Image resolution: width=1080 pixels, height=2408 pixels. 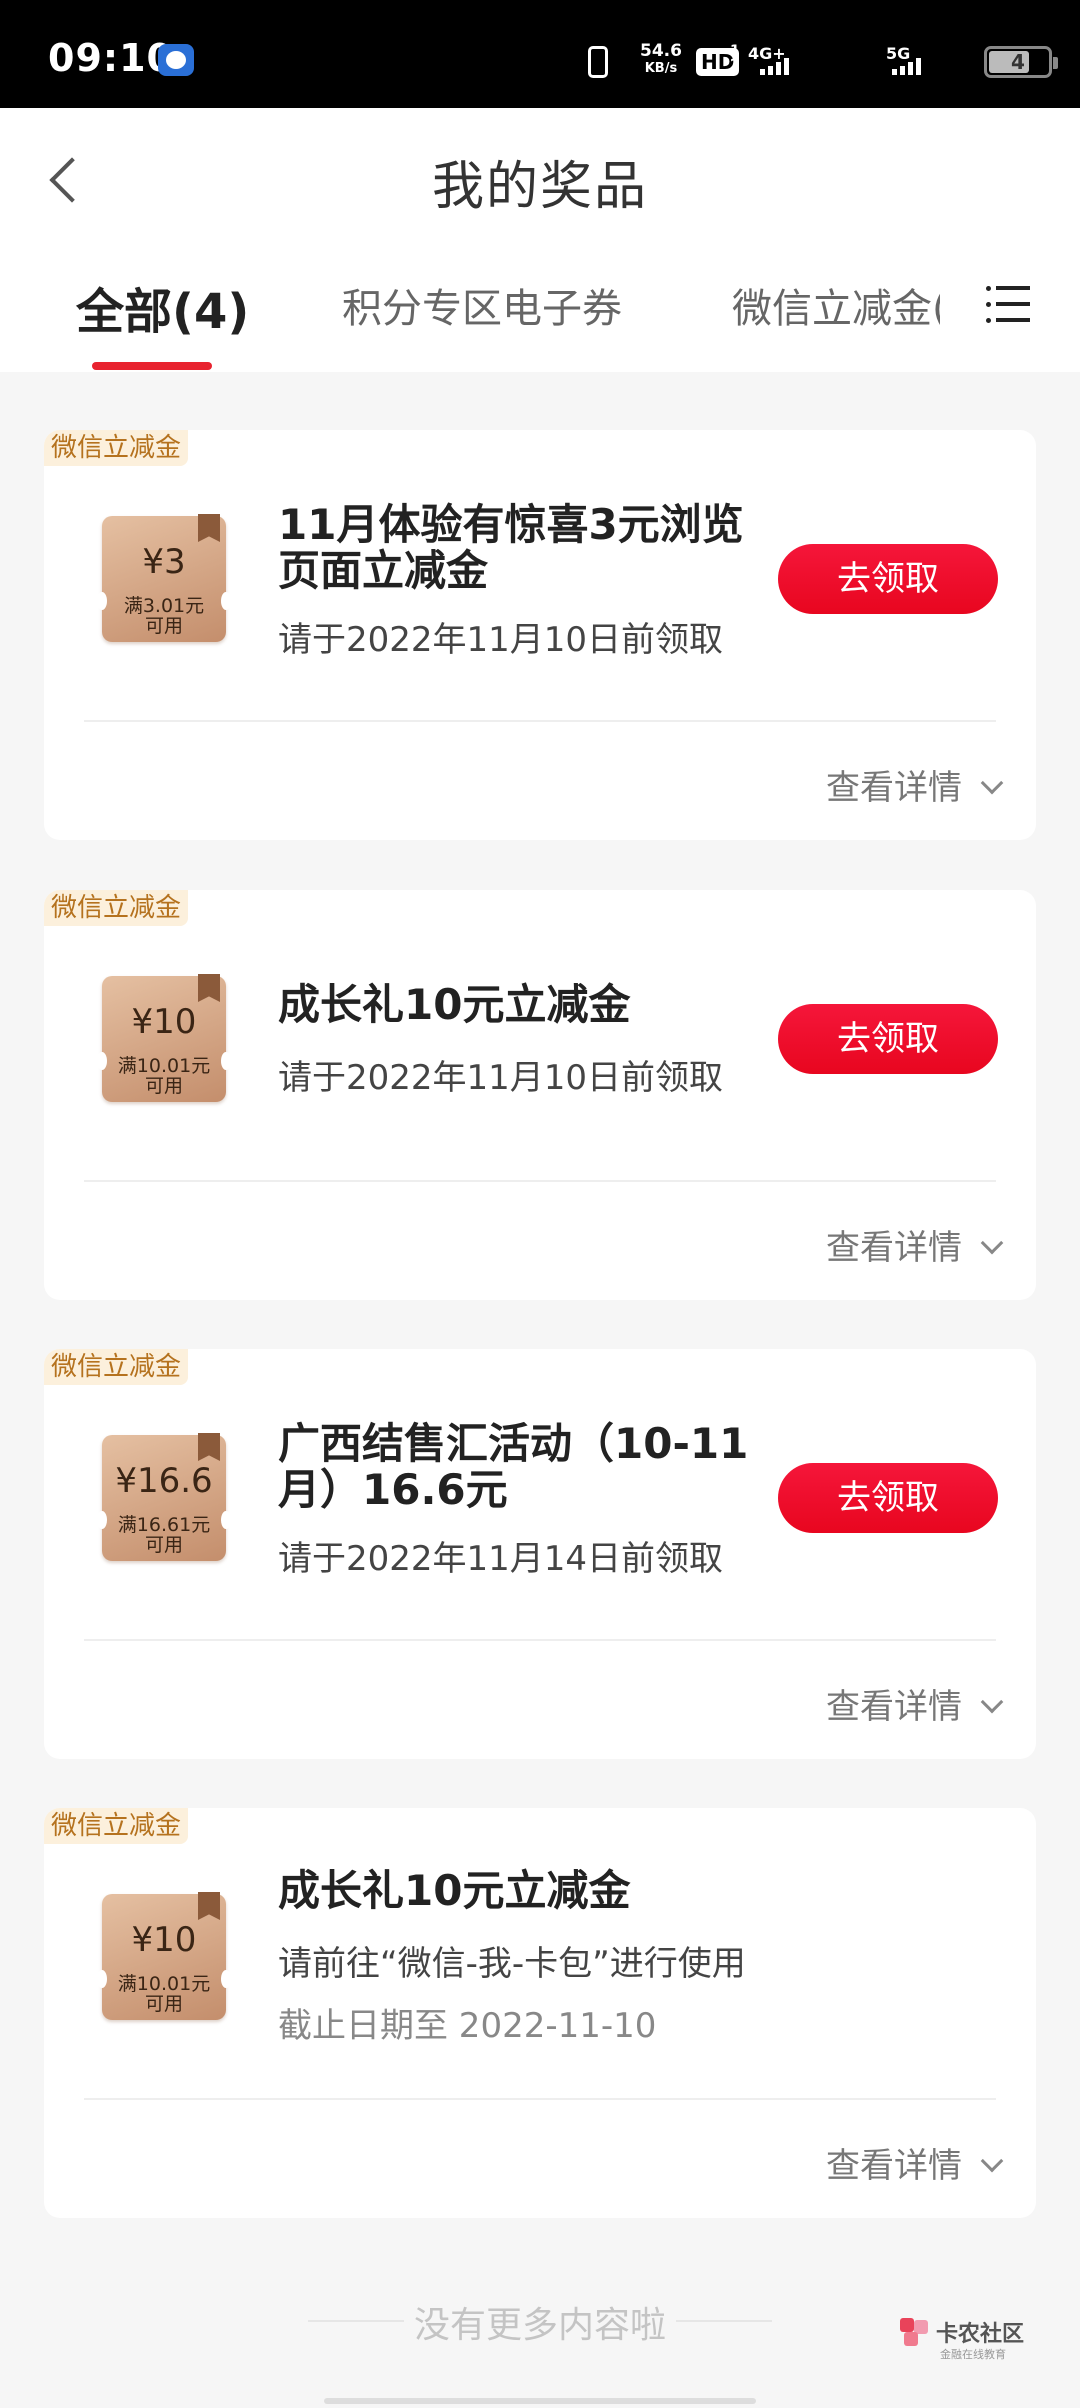 I want to click on hd-sub-bottom: 2, so click(x=735, y=65).